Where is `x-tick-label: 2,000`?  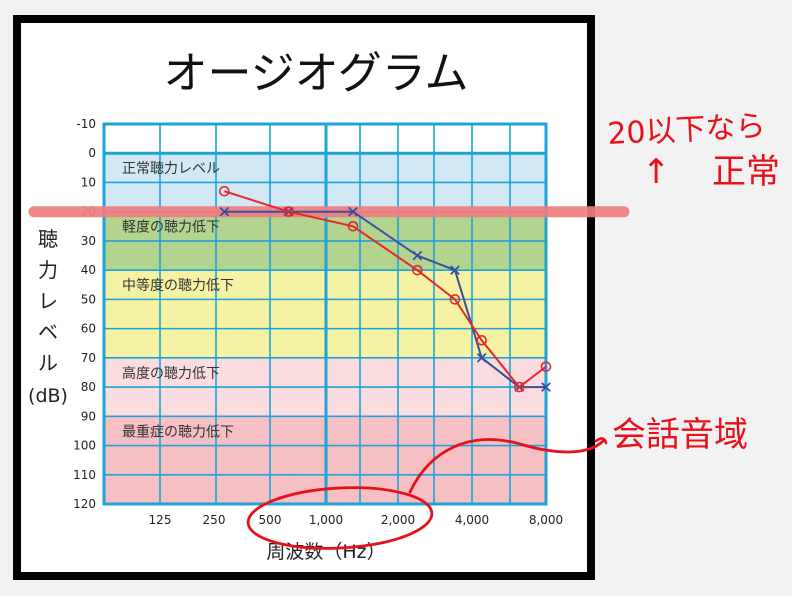
x-tick-label: 2,000 is located at coordinates (398, 520).